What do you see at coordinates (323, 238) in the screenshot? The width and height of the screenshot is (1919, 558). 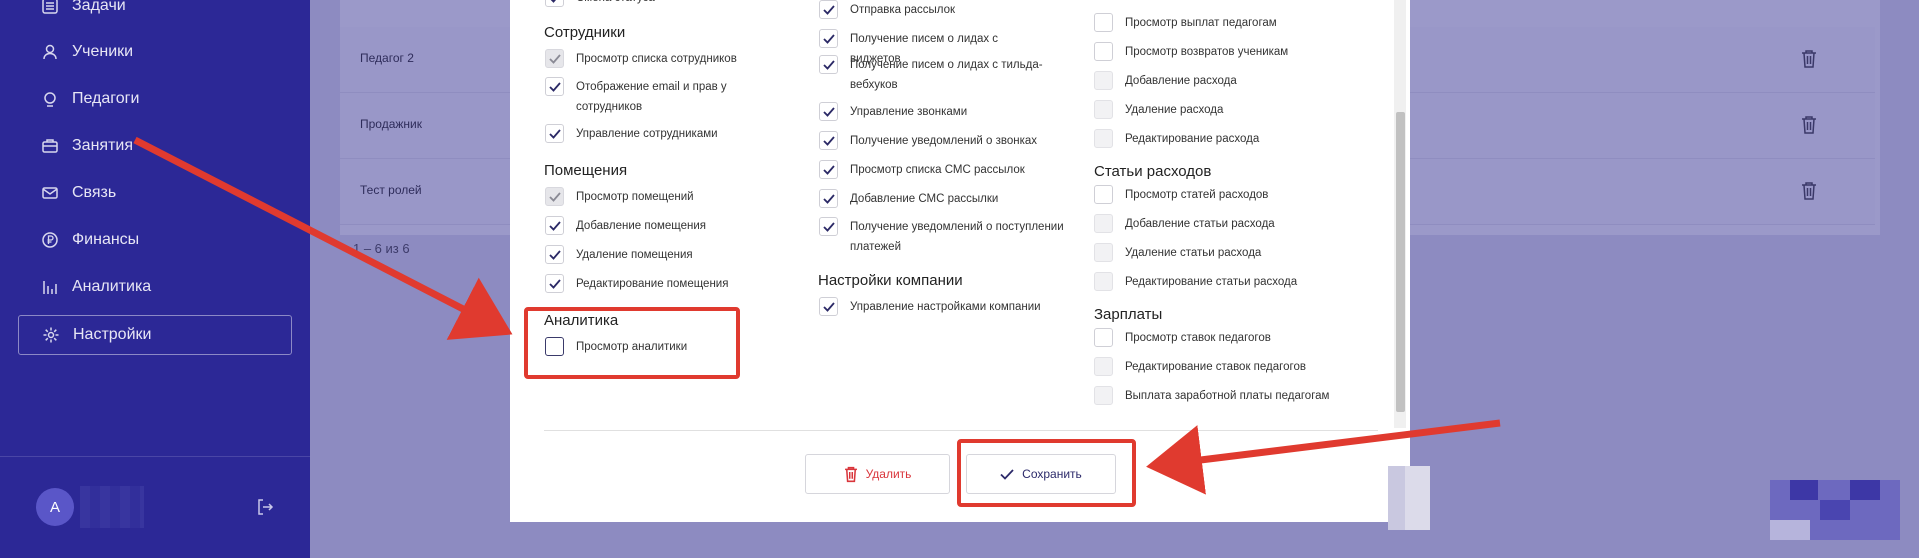 I see `arrow-to-analytics` at bounding box center [323, 238].